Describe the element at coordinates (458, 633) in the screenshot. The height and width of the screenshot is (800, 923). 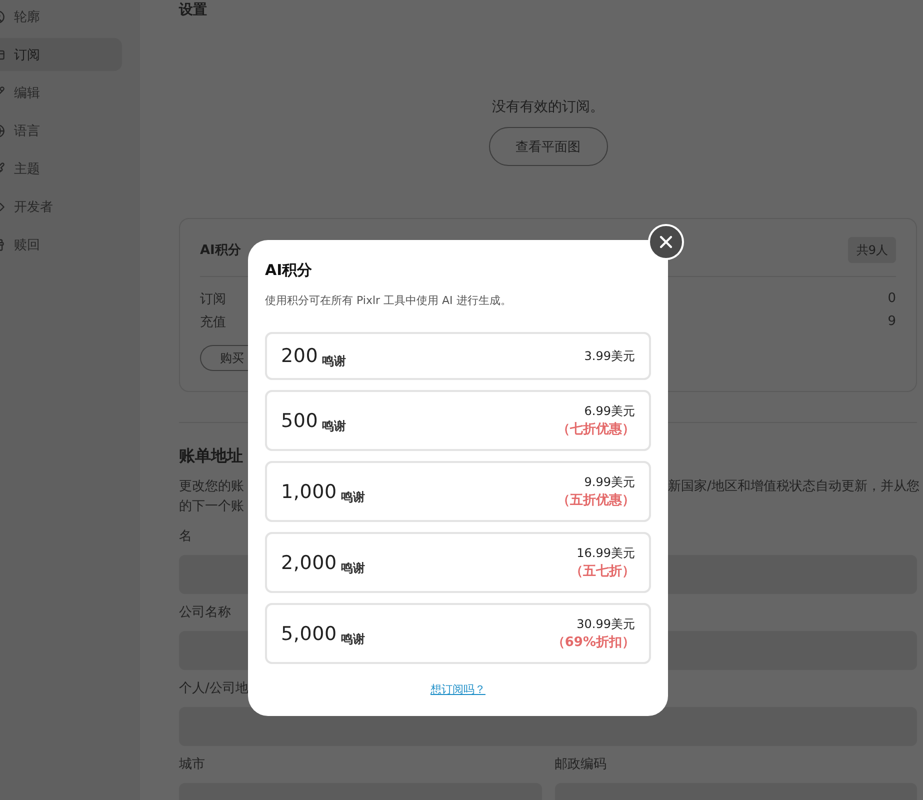
I see `credit-option: 5,000 鸣谢 30.99美元 （69%折扣）` at that location.